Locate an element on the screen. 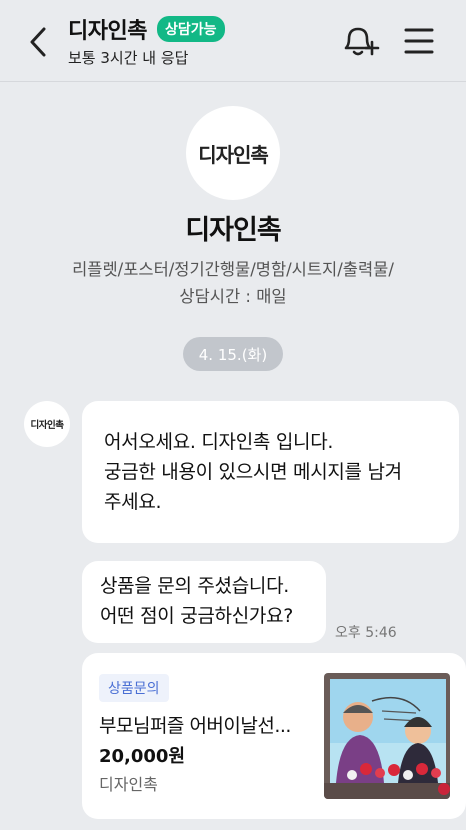  product-seller: 디자인촉 is located at coordinates (128, 784).